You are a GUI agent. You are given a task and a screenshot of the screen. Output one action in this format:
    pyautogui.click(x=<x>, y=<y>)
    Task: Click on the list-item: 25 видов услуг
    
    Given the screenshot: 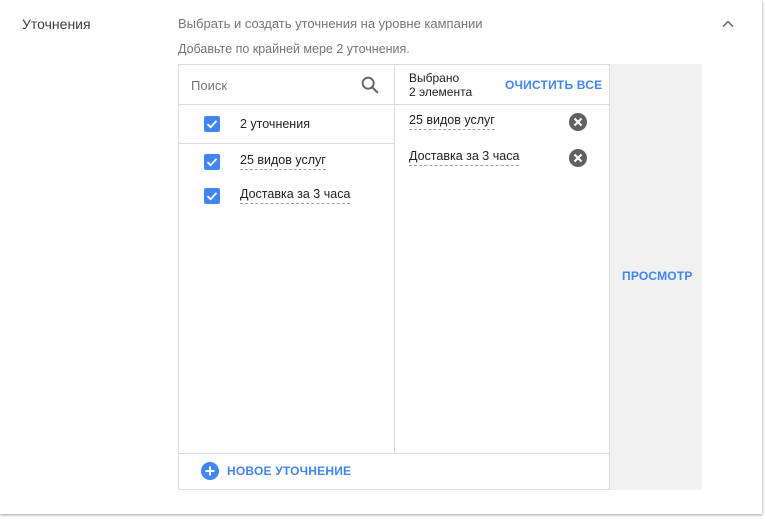 What is the action you would take?
    pyautogui.click(x=286, y=162)
    